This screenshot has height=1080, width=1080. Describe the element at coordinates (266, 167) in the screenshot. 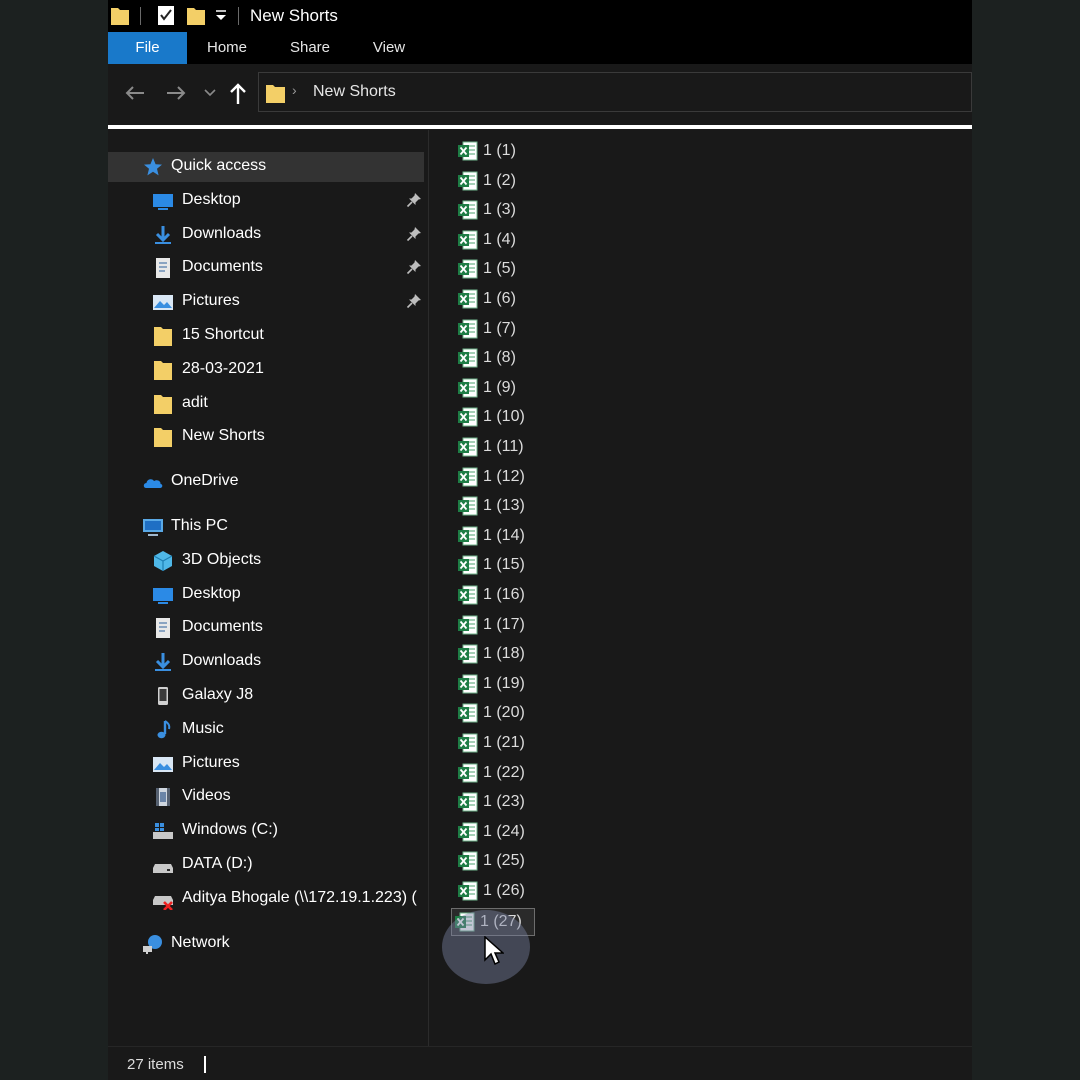

I see `nav-item-quick-access: Quick access` at that location.